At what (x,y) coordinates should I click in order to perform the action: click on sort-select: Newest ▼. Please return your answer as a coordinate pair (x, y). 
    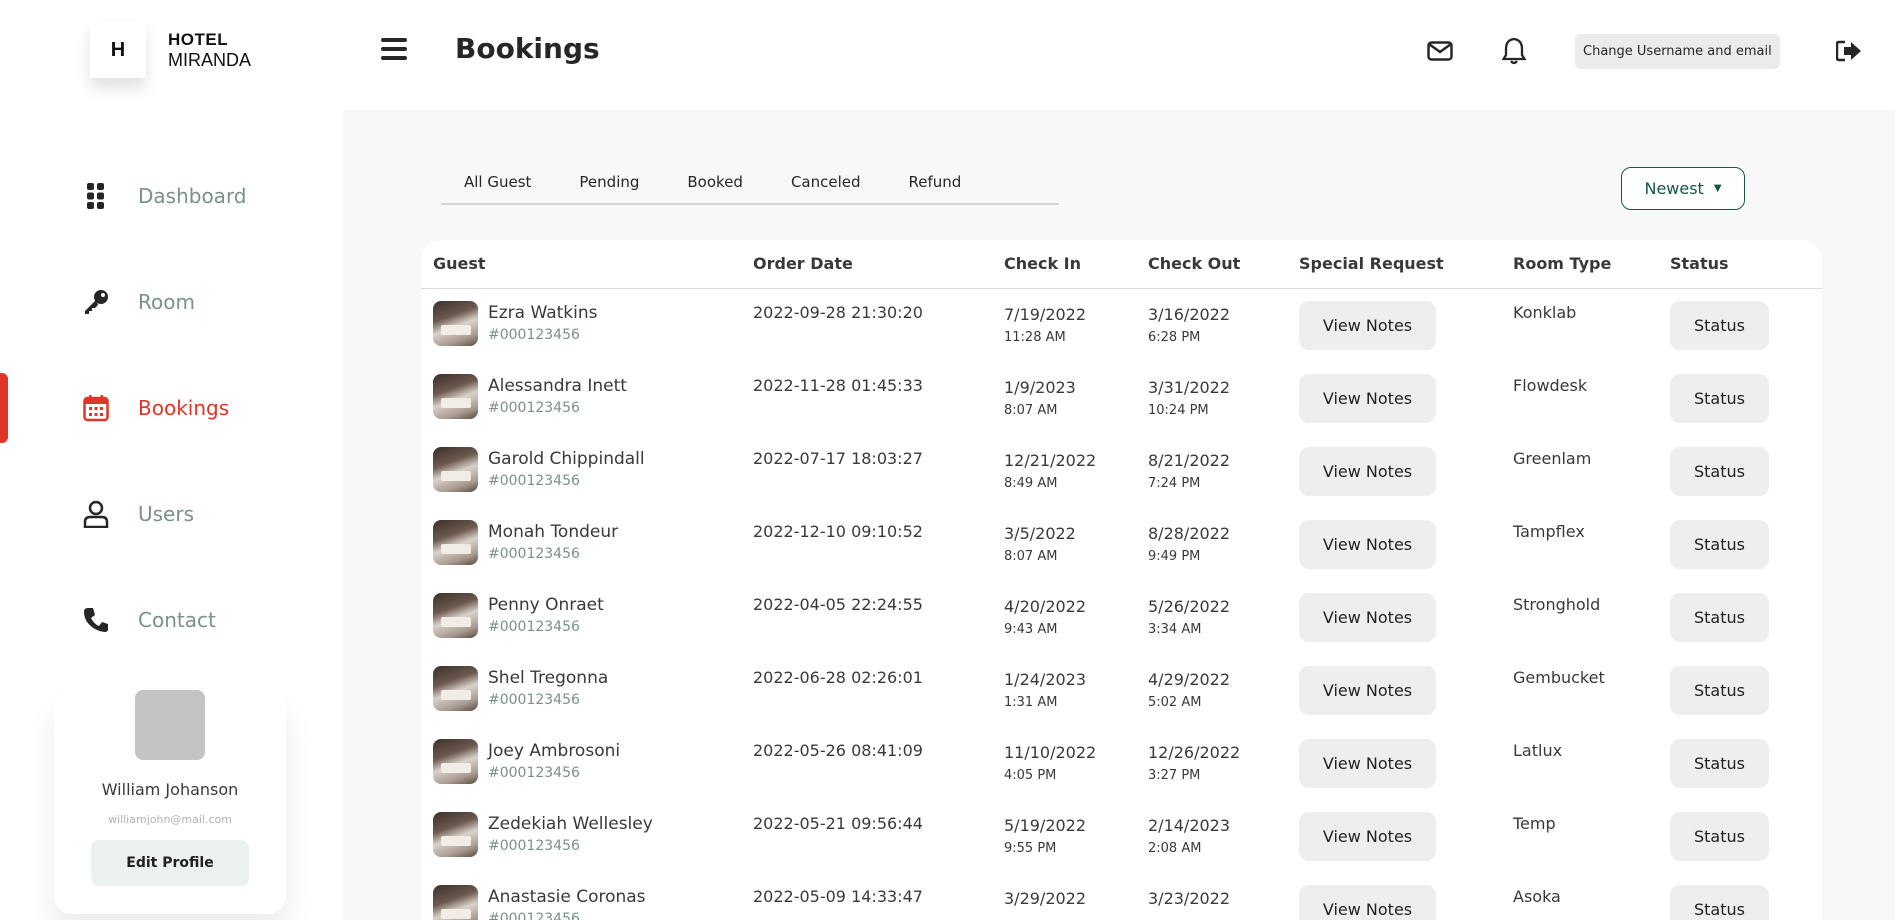
    Looking at the image, I should click on (1683, 188).